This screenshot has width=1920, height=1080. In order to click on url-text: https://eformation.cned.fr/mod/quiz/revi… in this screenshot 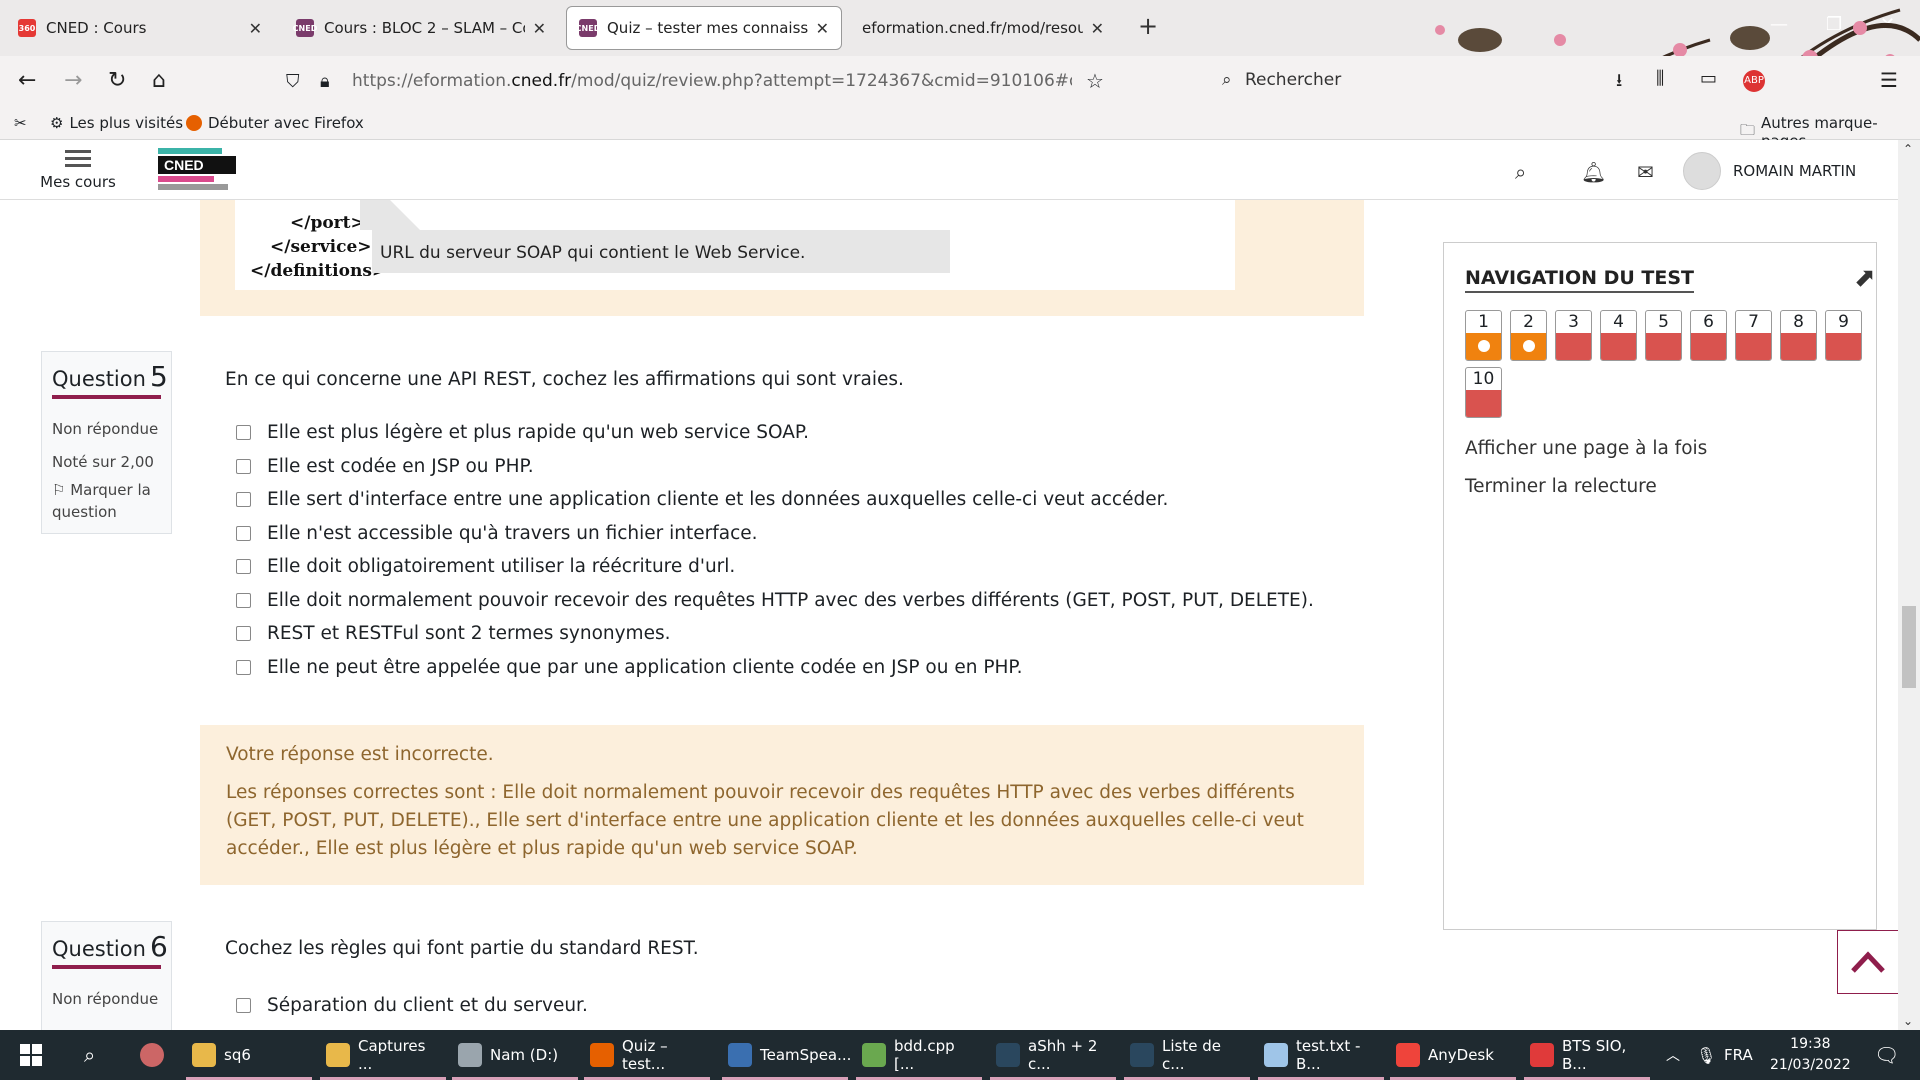, I will do `click(712, 81)`.